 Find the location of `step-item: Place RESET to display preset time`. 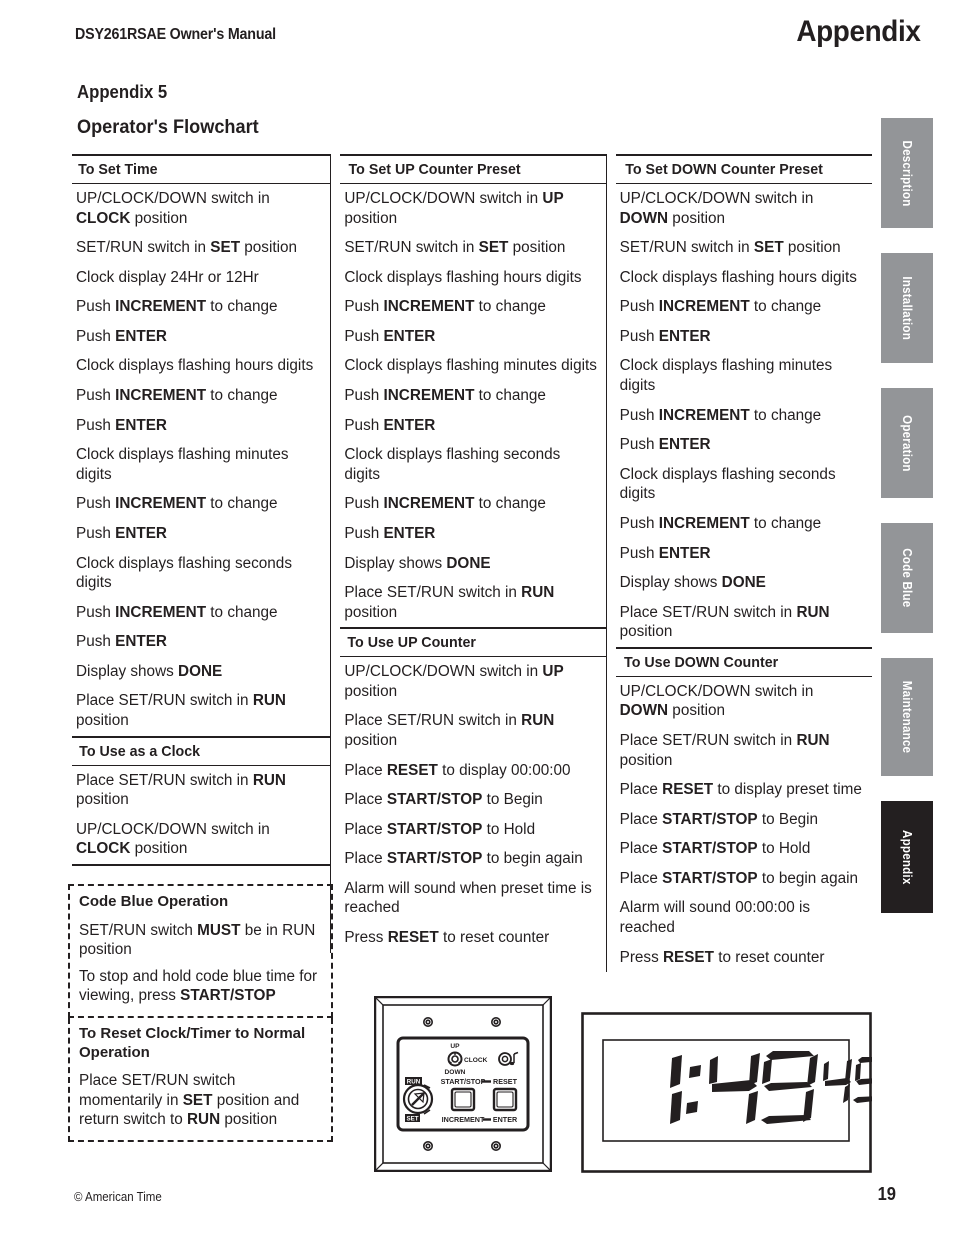

step-item: Place RESET to display preset time is located at coordinates (740, 790).